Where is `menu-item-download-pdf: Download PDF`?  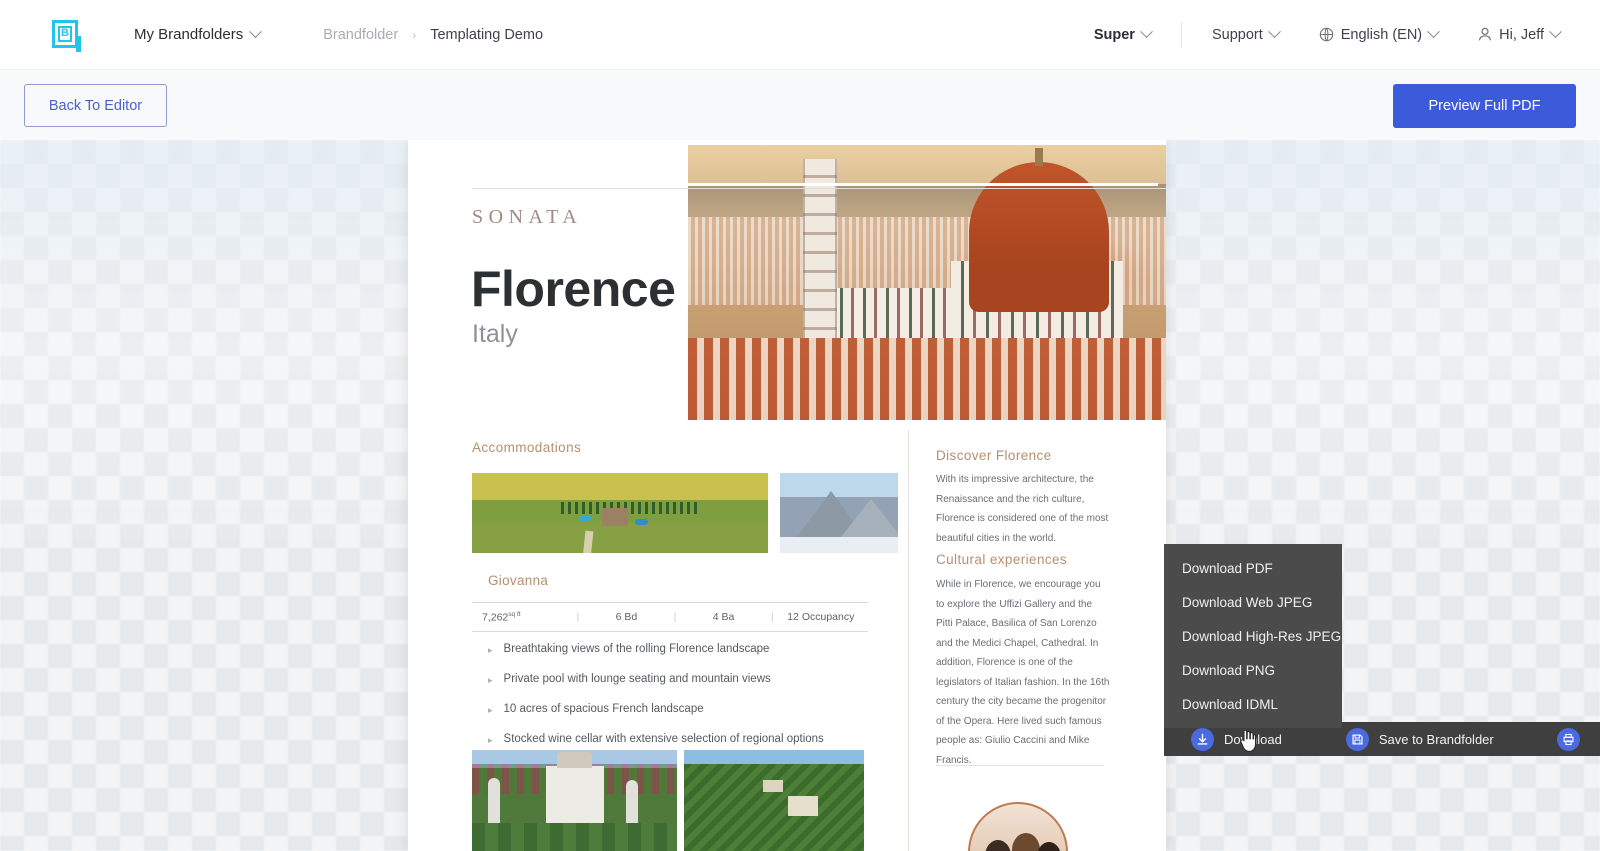 menu-item-download-pdf: Download PDF is located at coordinates (1253, 568).